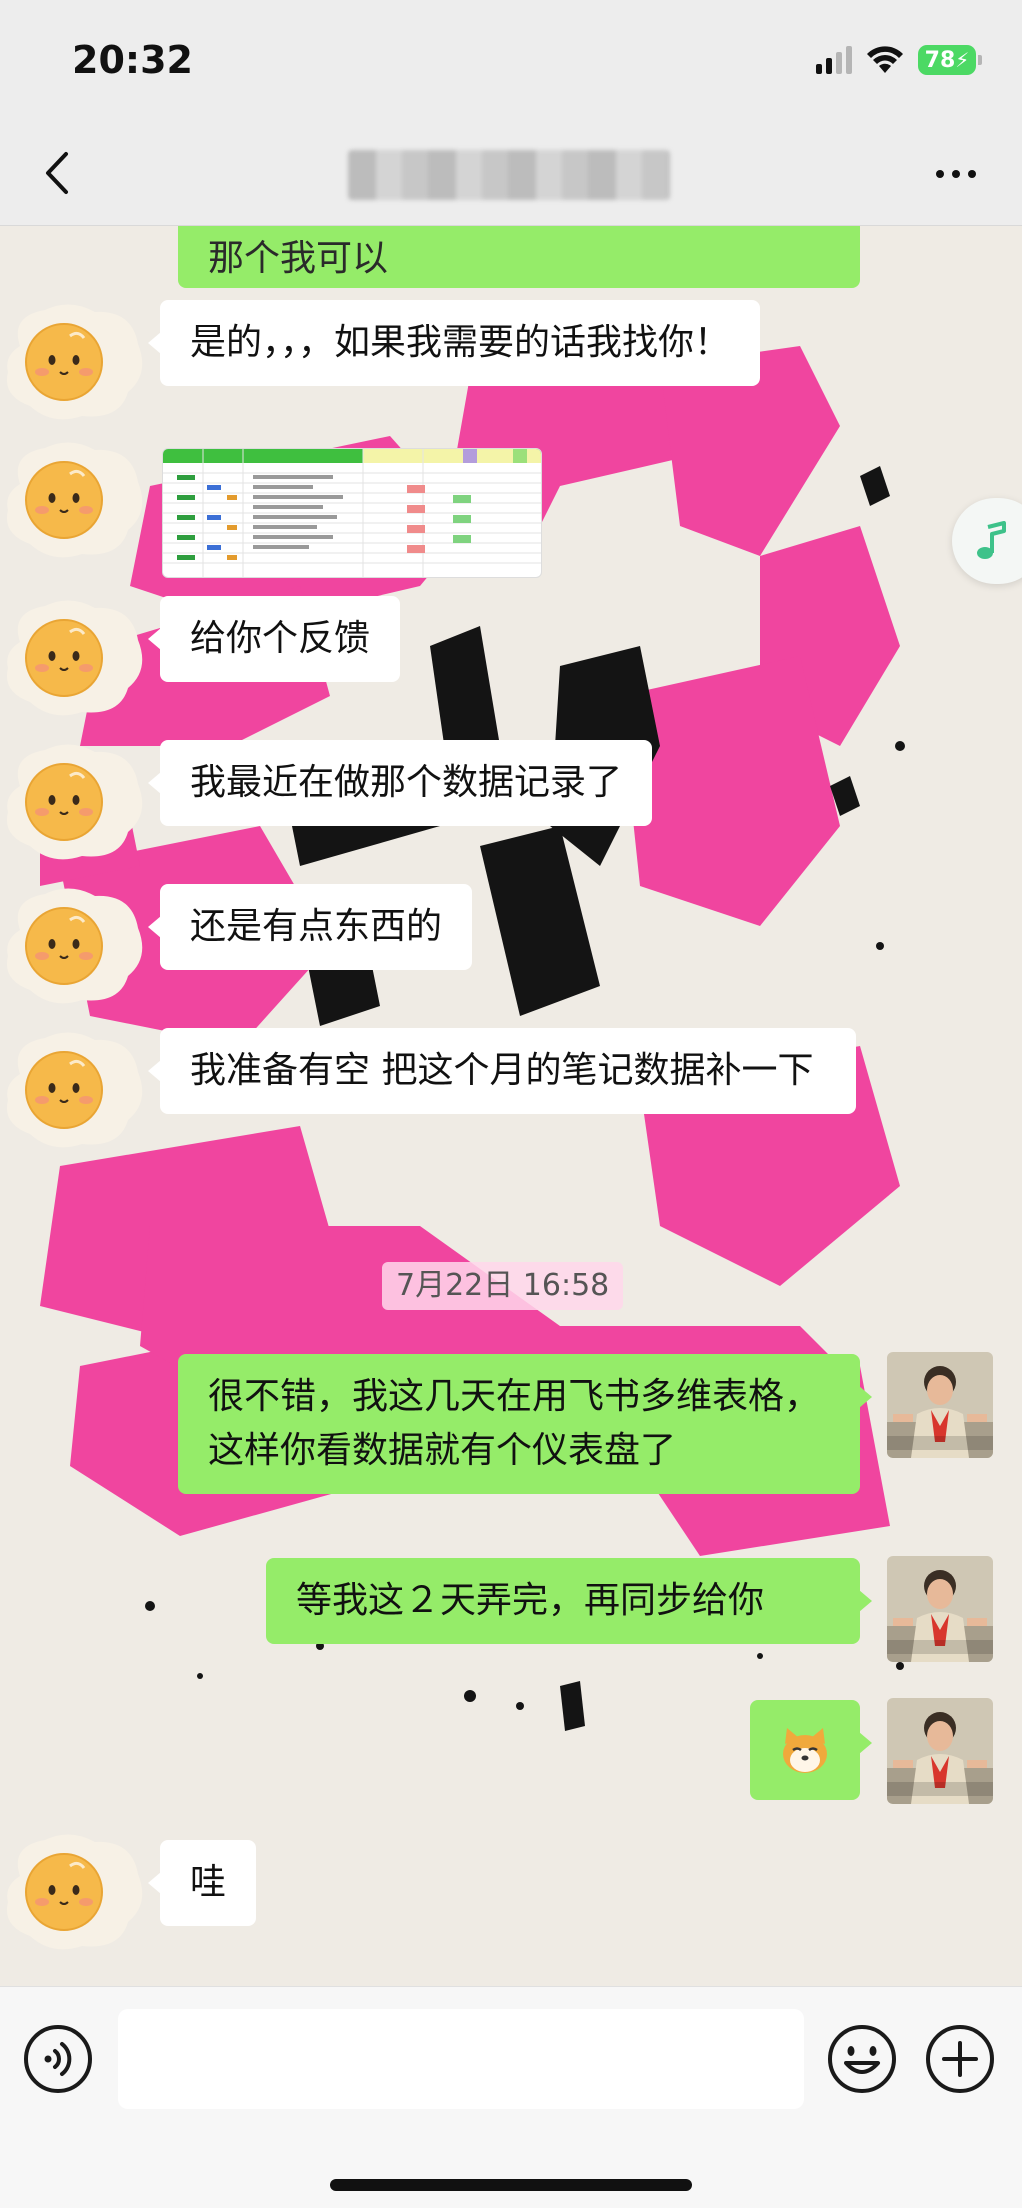 This screenshot has width=1022, height=2208. I want to click on message-bubble-incoming: 给你个反馈, so click(274, 639).